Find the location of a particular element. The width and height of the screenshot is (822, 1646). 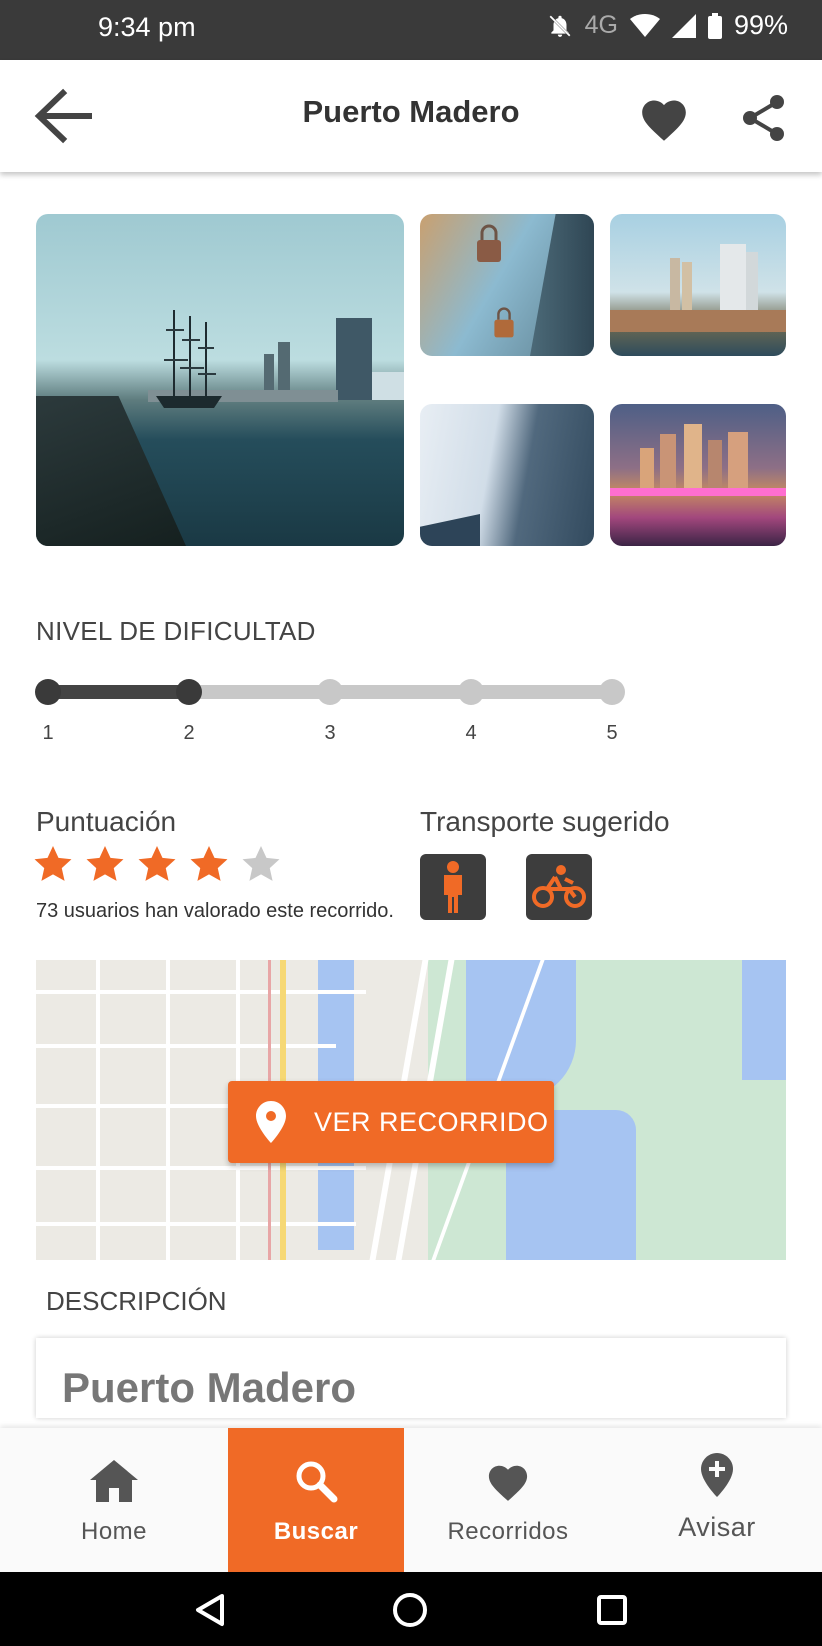

difficulty-level-1-dot is located at coordinates (48, 692).